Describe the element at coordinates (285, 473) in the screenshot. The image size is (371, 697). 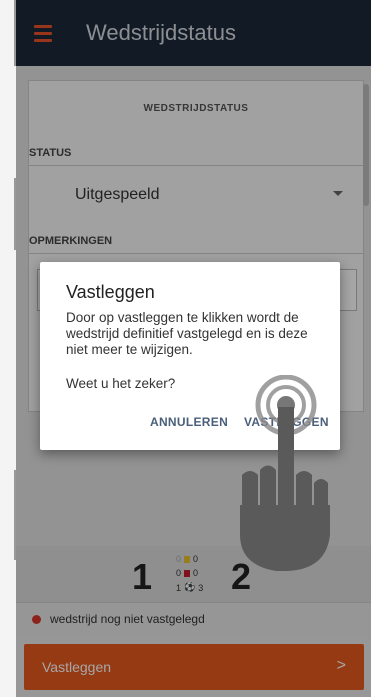
I see `tap-hand-icon` at that location.